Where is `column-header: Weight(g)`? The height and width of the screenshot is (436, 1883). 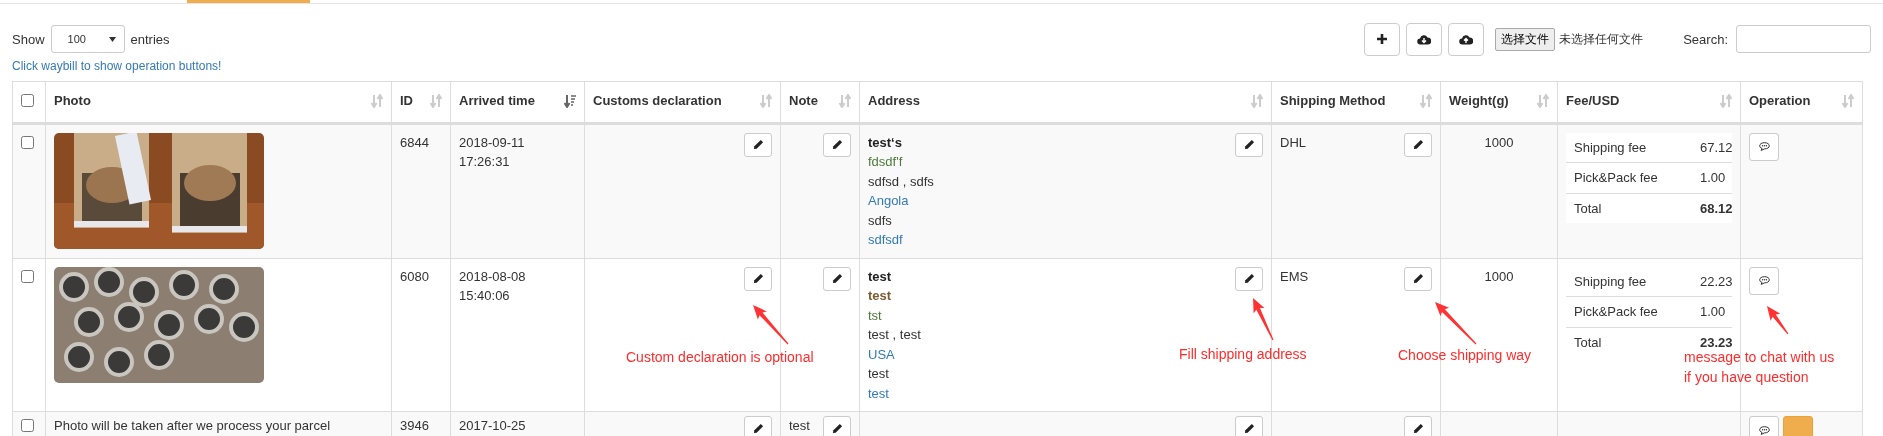
column-header: Weight(g) is located at coordinates (1479, 101).